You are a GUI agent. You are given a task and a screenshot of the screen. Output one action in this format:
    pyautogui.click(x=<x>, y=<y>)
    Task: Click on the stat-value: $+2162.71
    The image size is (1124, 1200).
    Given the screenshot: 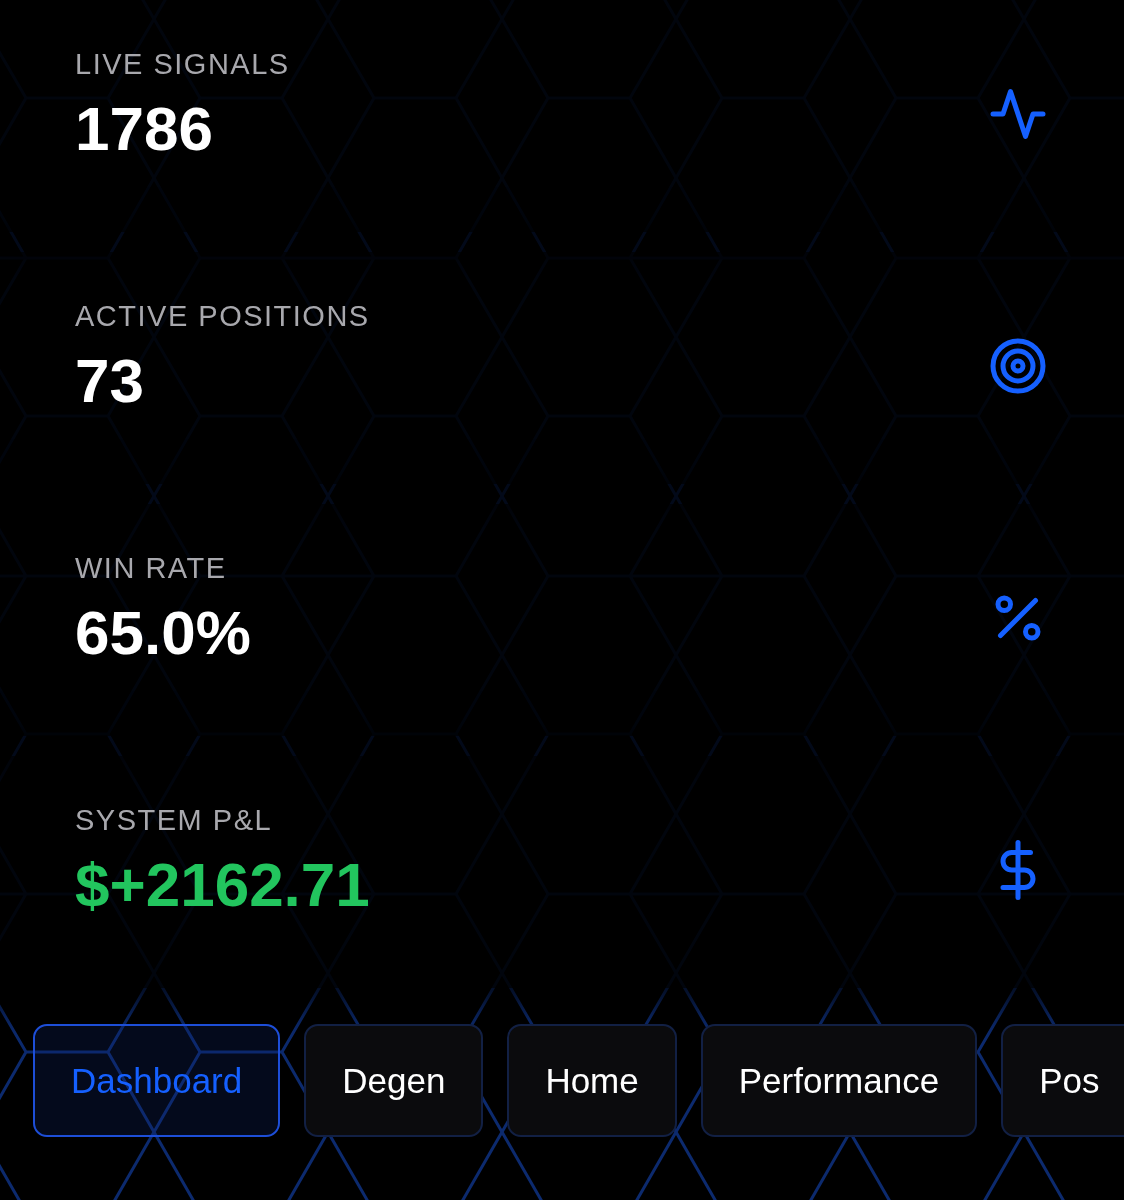 What is the action you would take?
    pyautogui.click(x=222, y=885)
    